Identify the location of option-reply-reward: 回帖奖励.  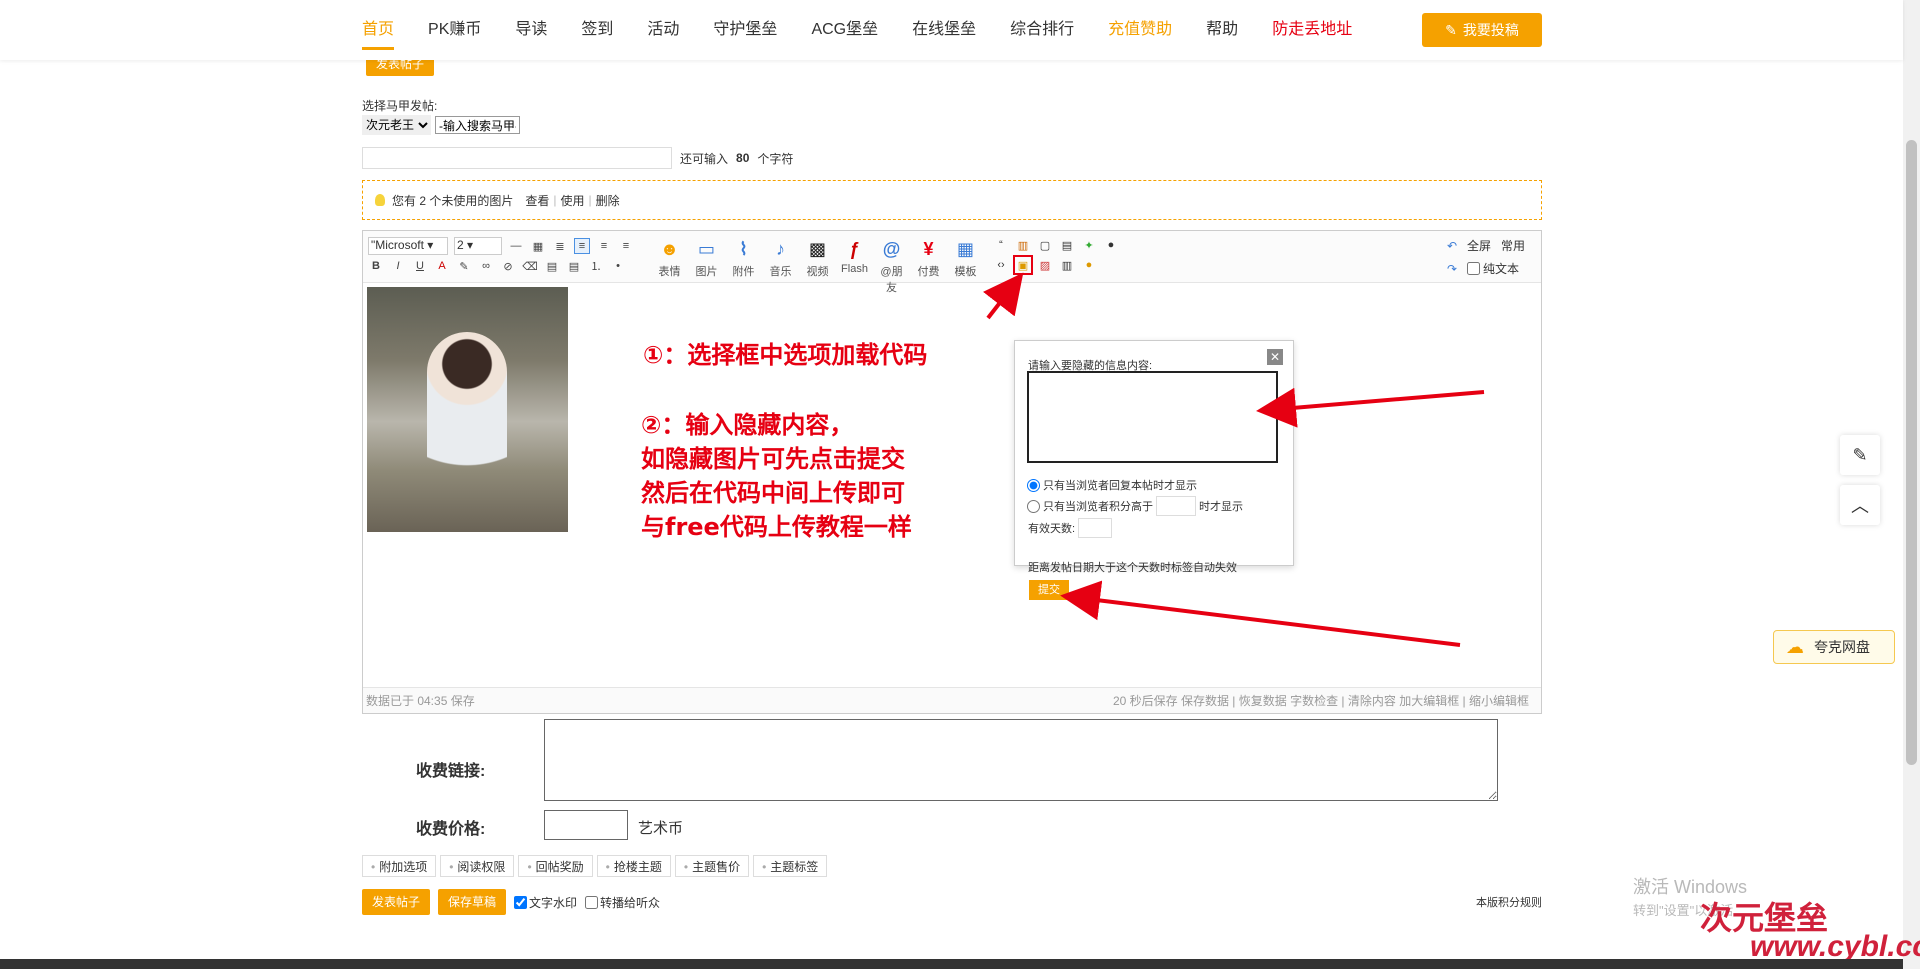
(555, 866).